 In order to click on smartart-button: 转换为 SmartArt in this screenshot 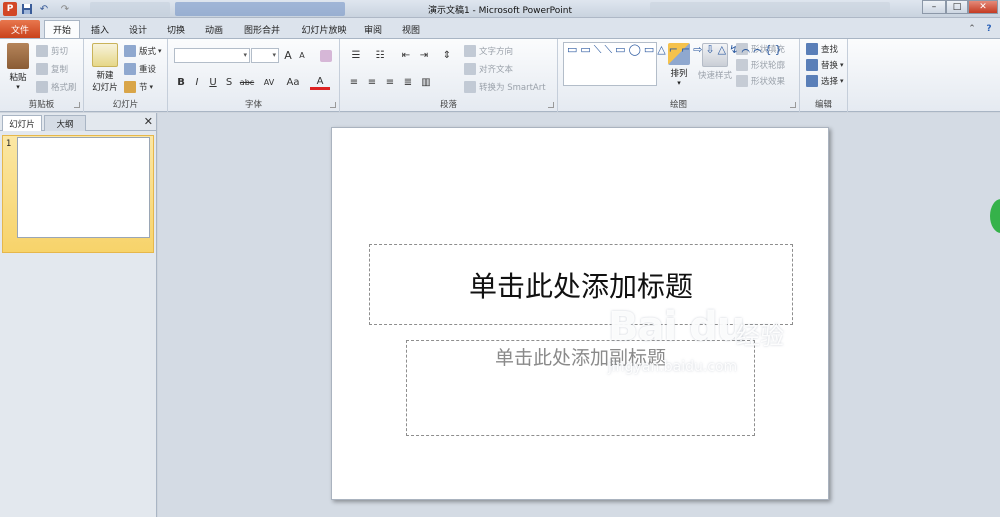, I will do `click(505, 87)`.